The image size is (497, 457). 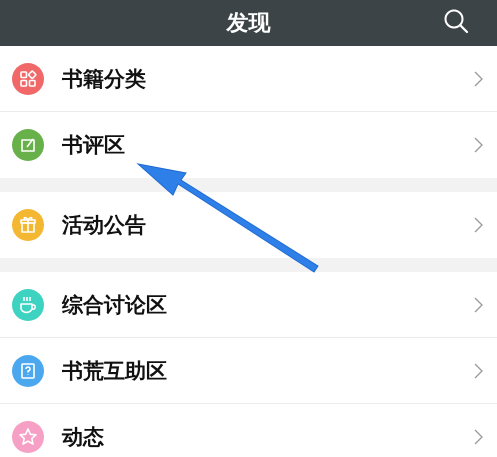 I want to click on menu-item: 动态, so click(x=248, y=430).